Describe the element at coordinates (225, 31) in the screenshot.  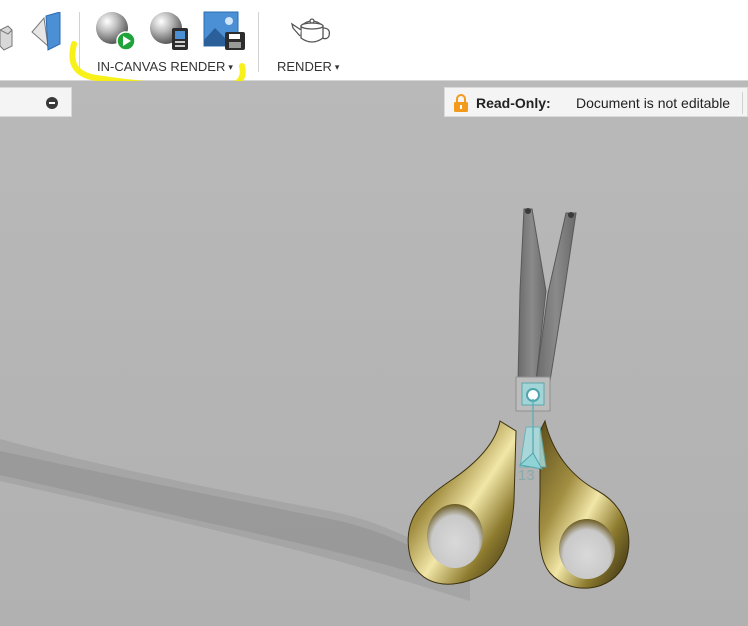
I see `capture-image-icon` at that location.